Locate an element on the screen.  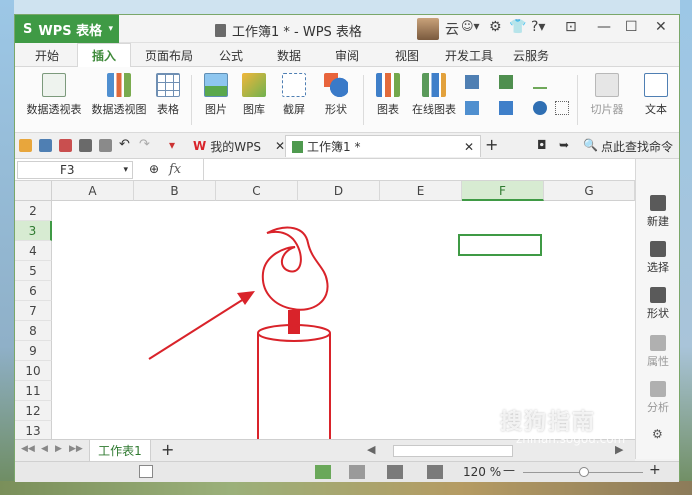
maximize-icon: ☐ is located at coordinates (631, 27).